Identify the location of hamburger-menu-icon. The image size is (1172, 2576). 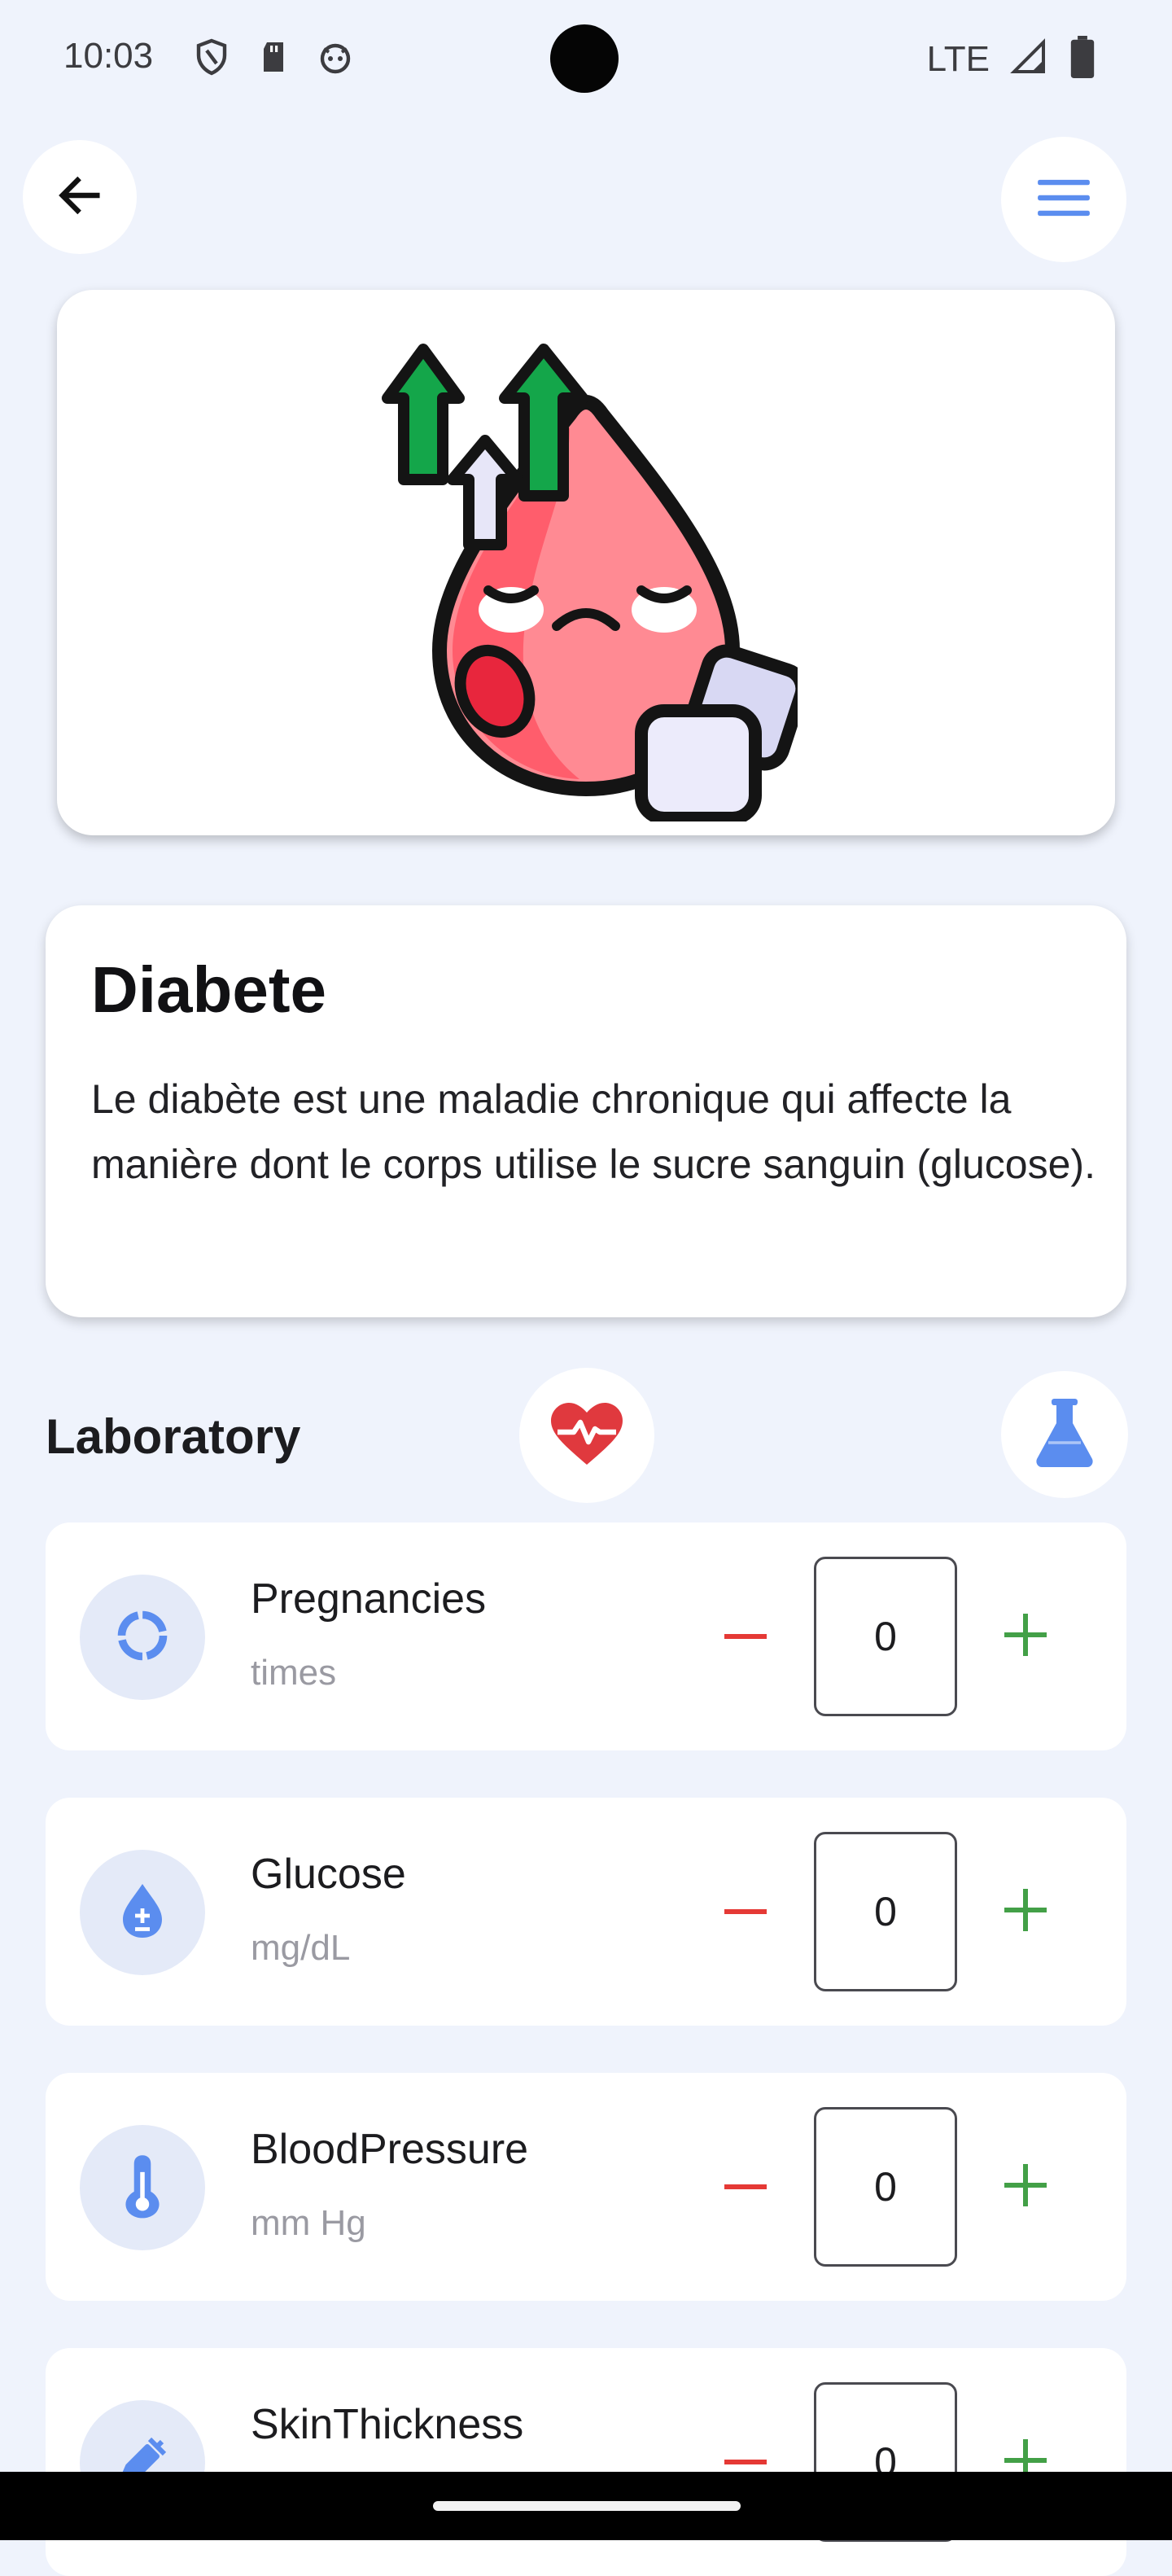
(1063, 200).